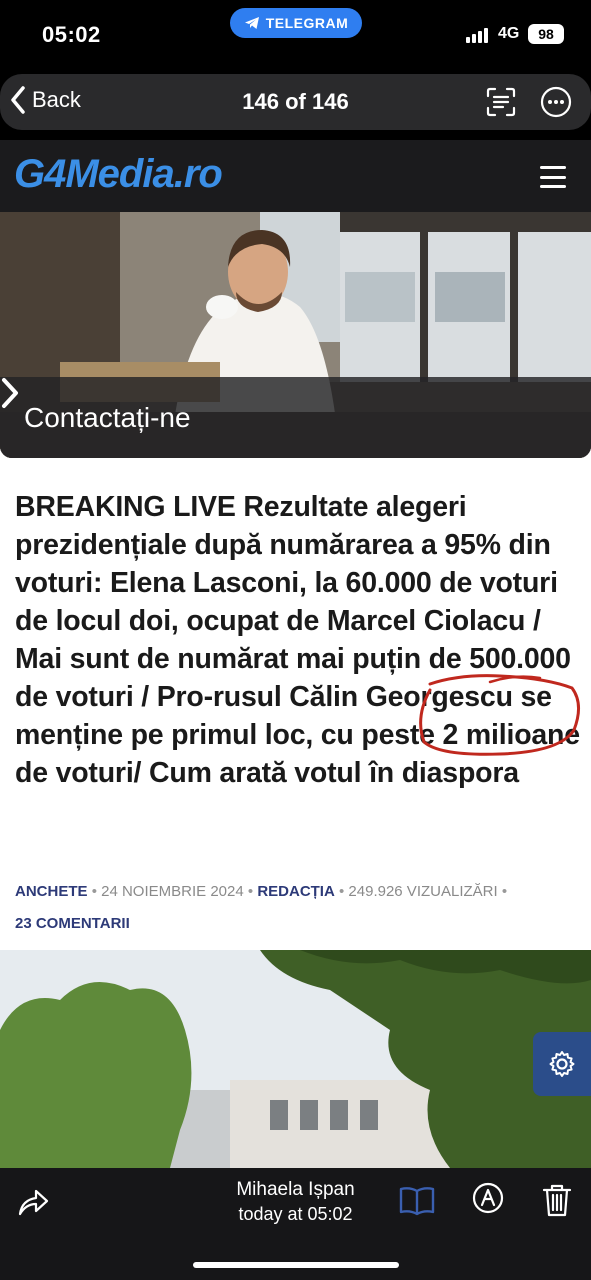  Describe the element at coordinates (10, 393) in the screenshot. I see `chevron-right-icon` at that location.